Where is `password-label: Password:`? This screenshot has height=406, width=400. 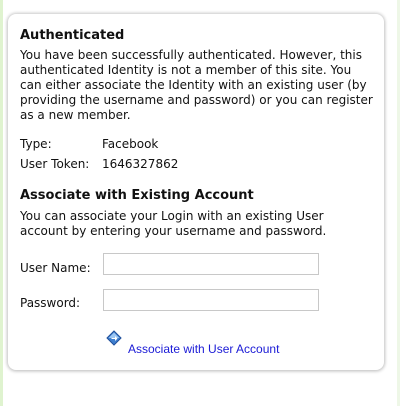
password-label: Password: is located at coordinates (50, 303).